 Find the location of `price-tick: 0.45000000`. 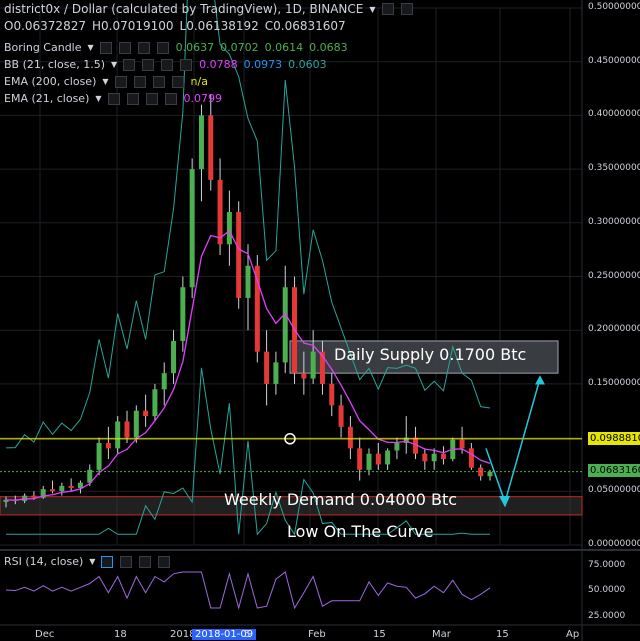

price-tick: 0.45000000 is located at coordinates (614, 60).